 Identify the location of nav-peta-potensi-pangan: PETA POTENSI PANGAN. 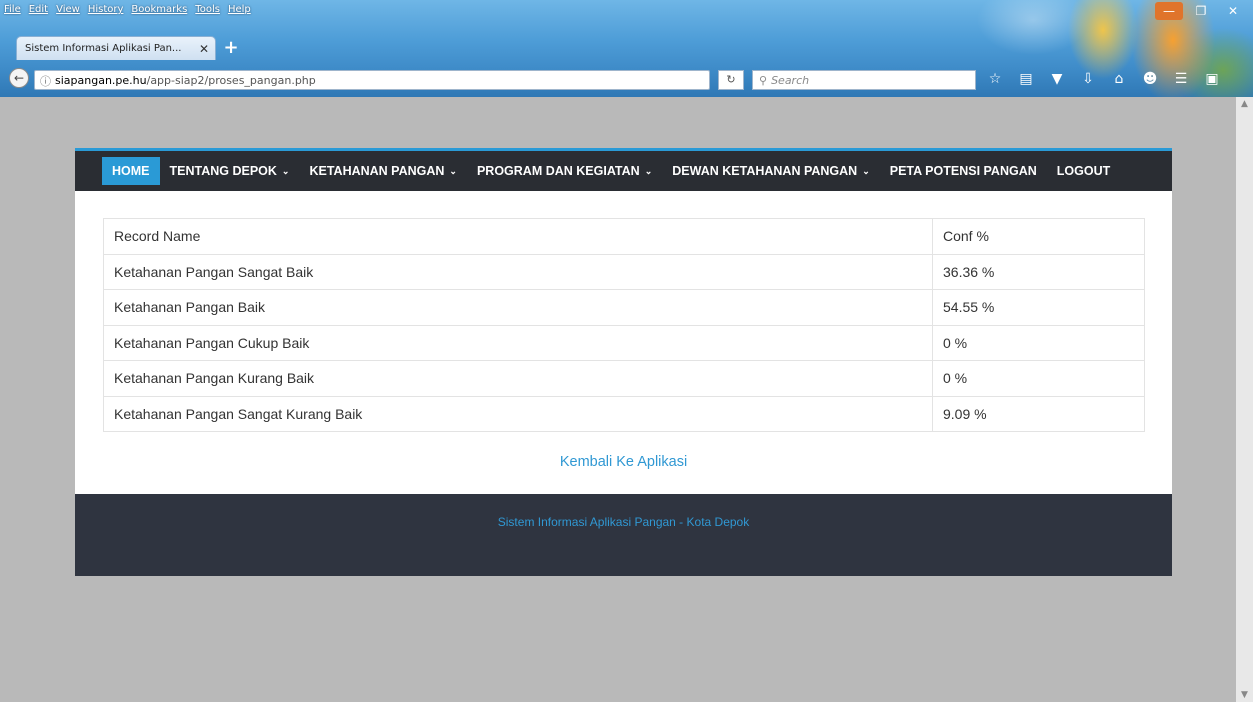
(963, 171).